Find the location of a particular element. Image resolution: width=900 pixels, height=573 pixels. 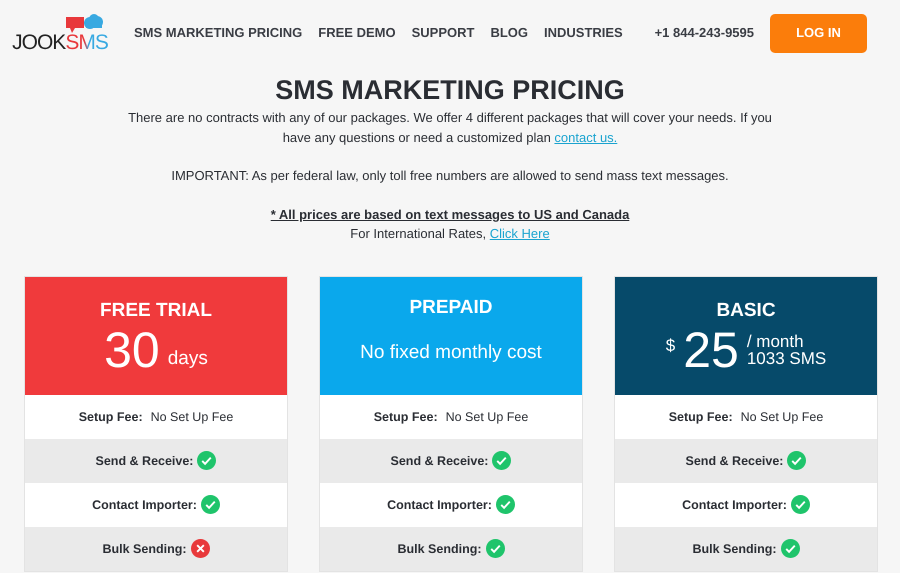

important-notice: IMPORTANT: As per federal law, only toll free numbers are allowed to send mass text messages. is located at coordinates (450, 176).